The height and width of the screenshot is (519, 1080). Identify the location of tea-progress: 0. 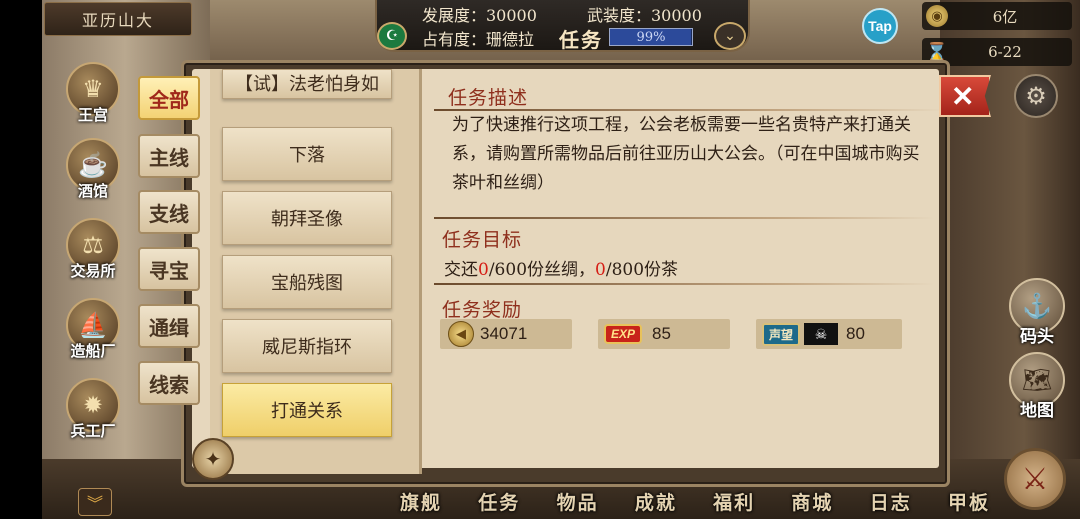
(600, 270).